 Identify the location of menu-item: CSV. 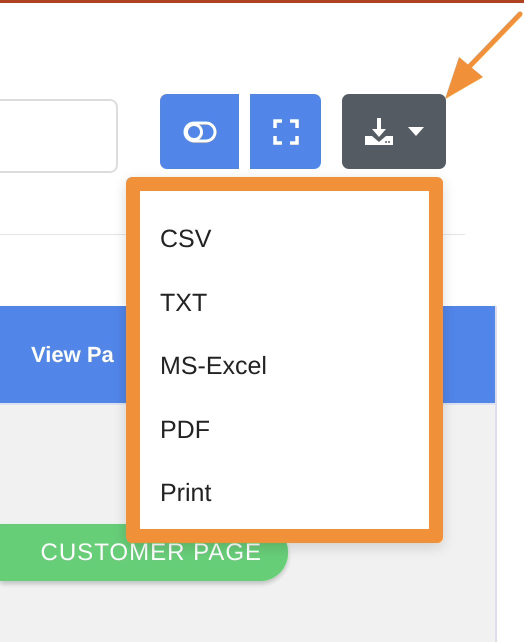
(284, 243).